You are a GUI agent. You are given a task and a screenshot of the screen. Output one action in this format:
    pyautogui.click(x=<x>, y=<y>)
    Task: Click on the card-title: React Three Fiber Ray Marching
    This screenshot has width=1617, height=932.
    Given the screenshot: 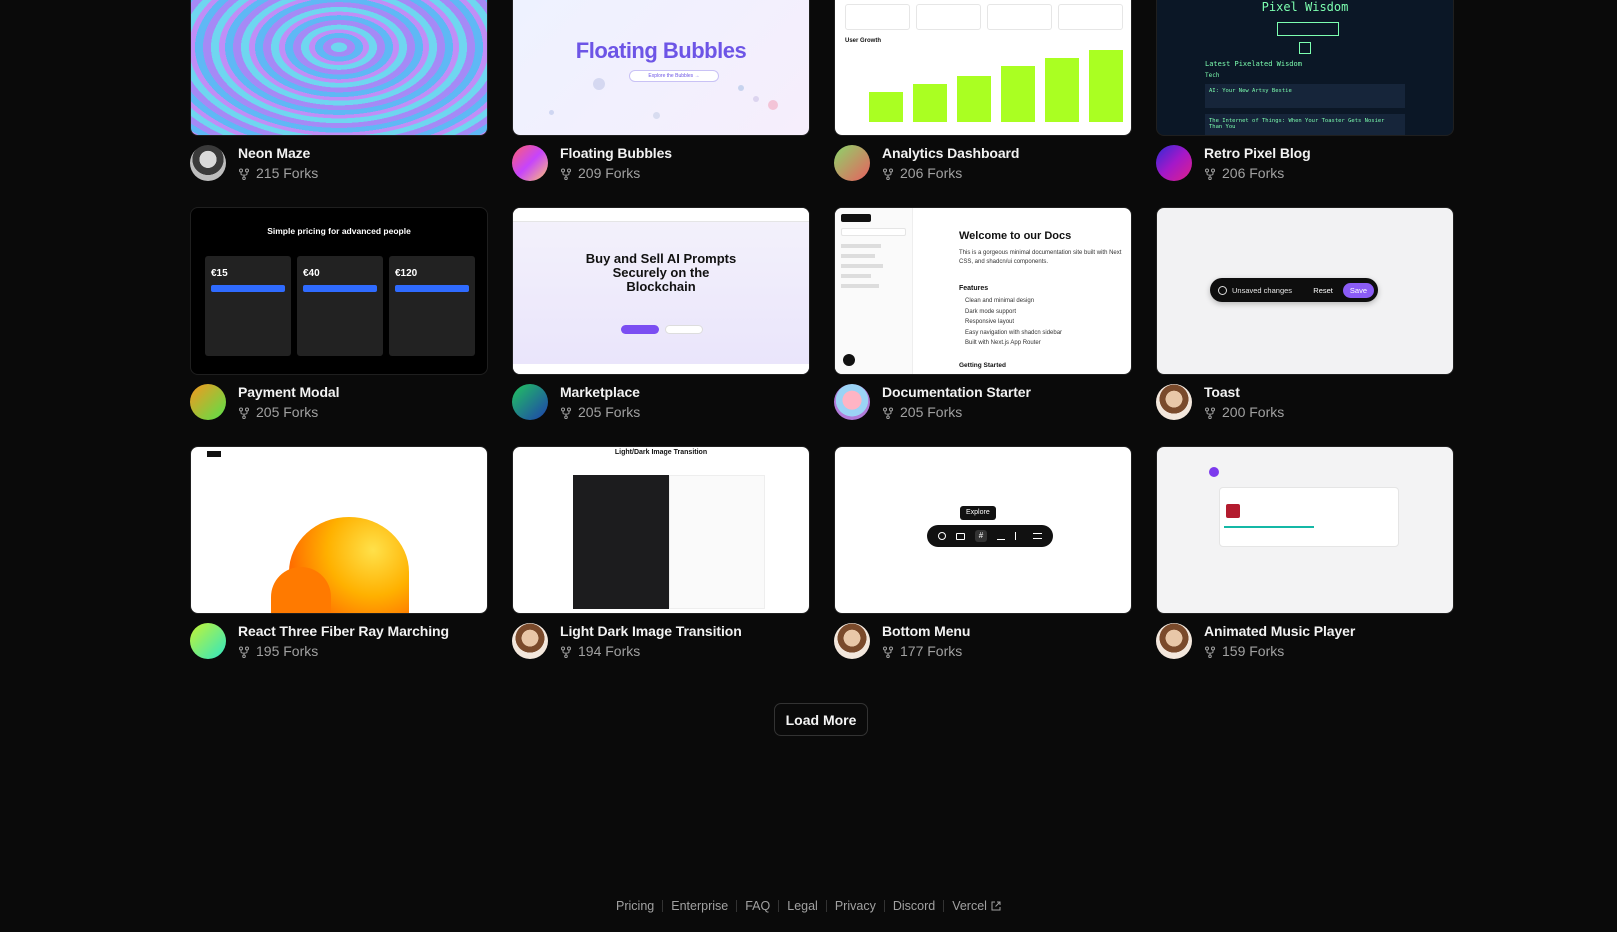 What is the action you would take?
    pyautogui.click(x=343, y=631)
    